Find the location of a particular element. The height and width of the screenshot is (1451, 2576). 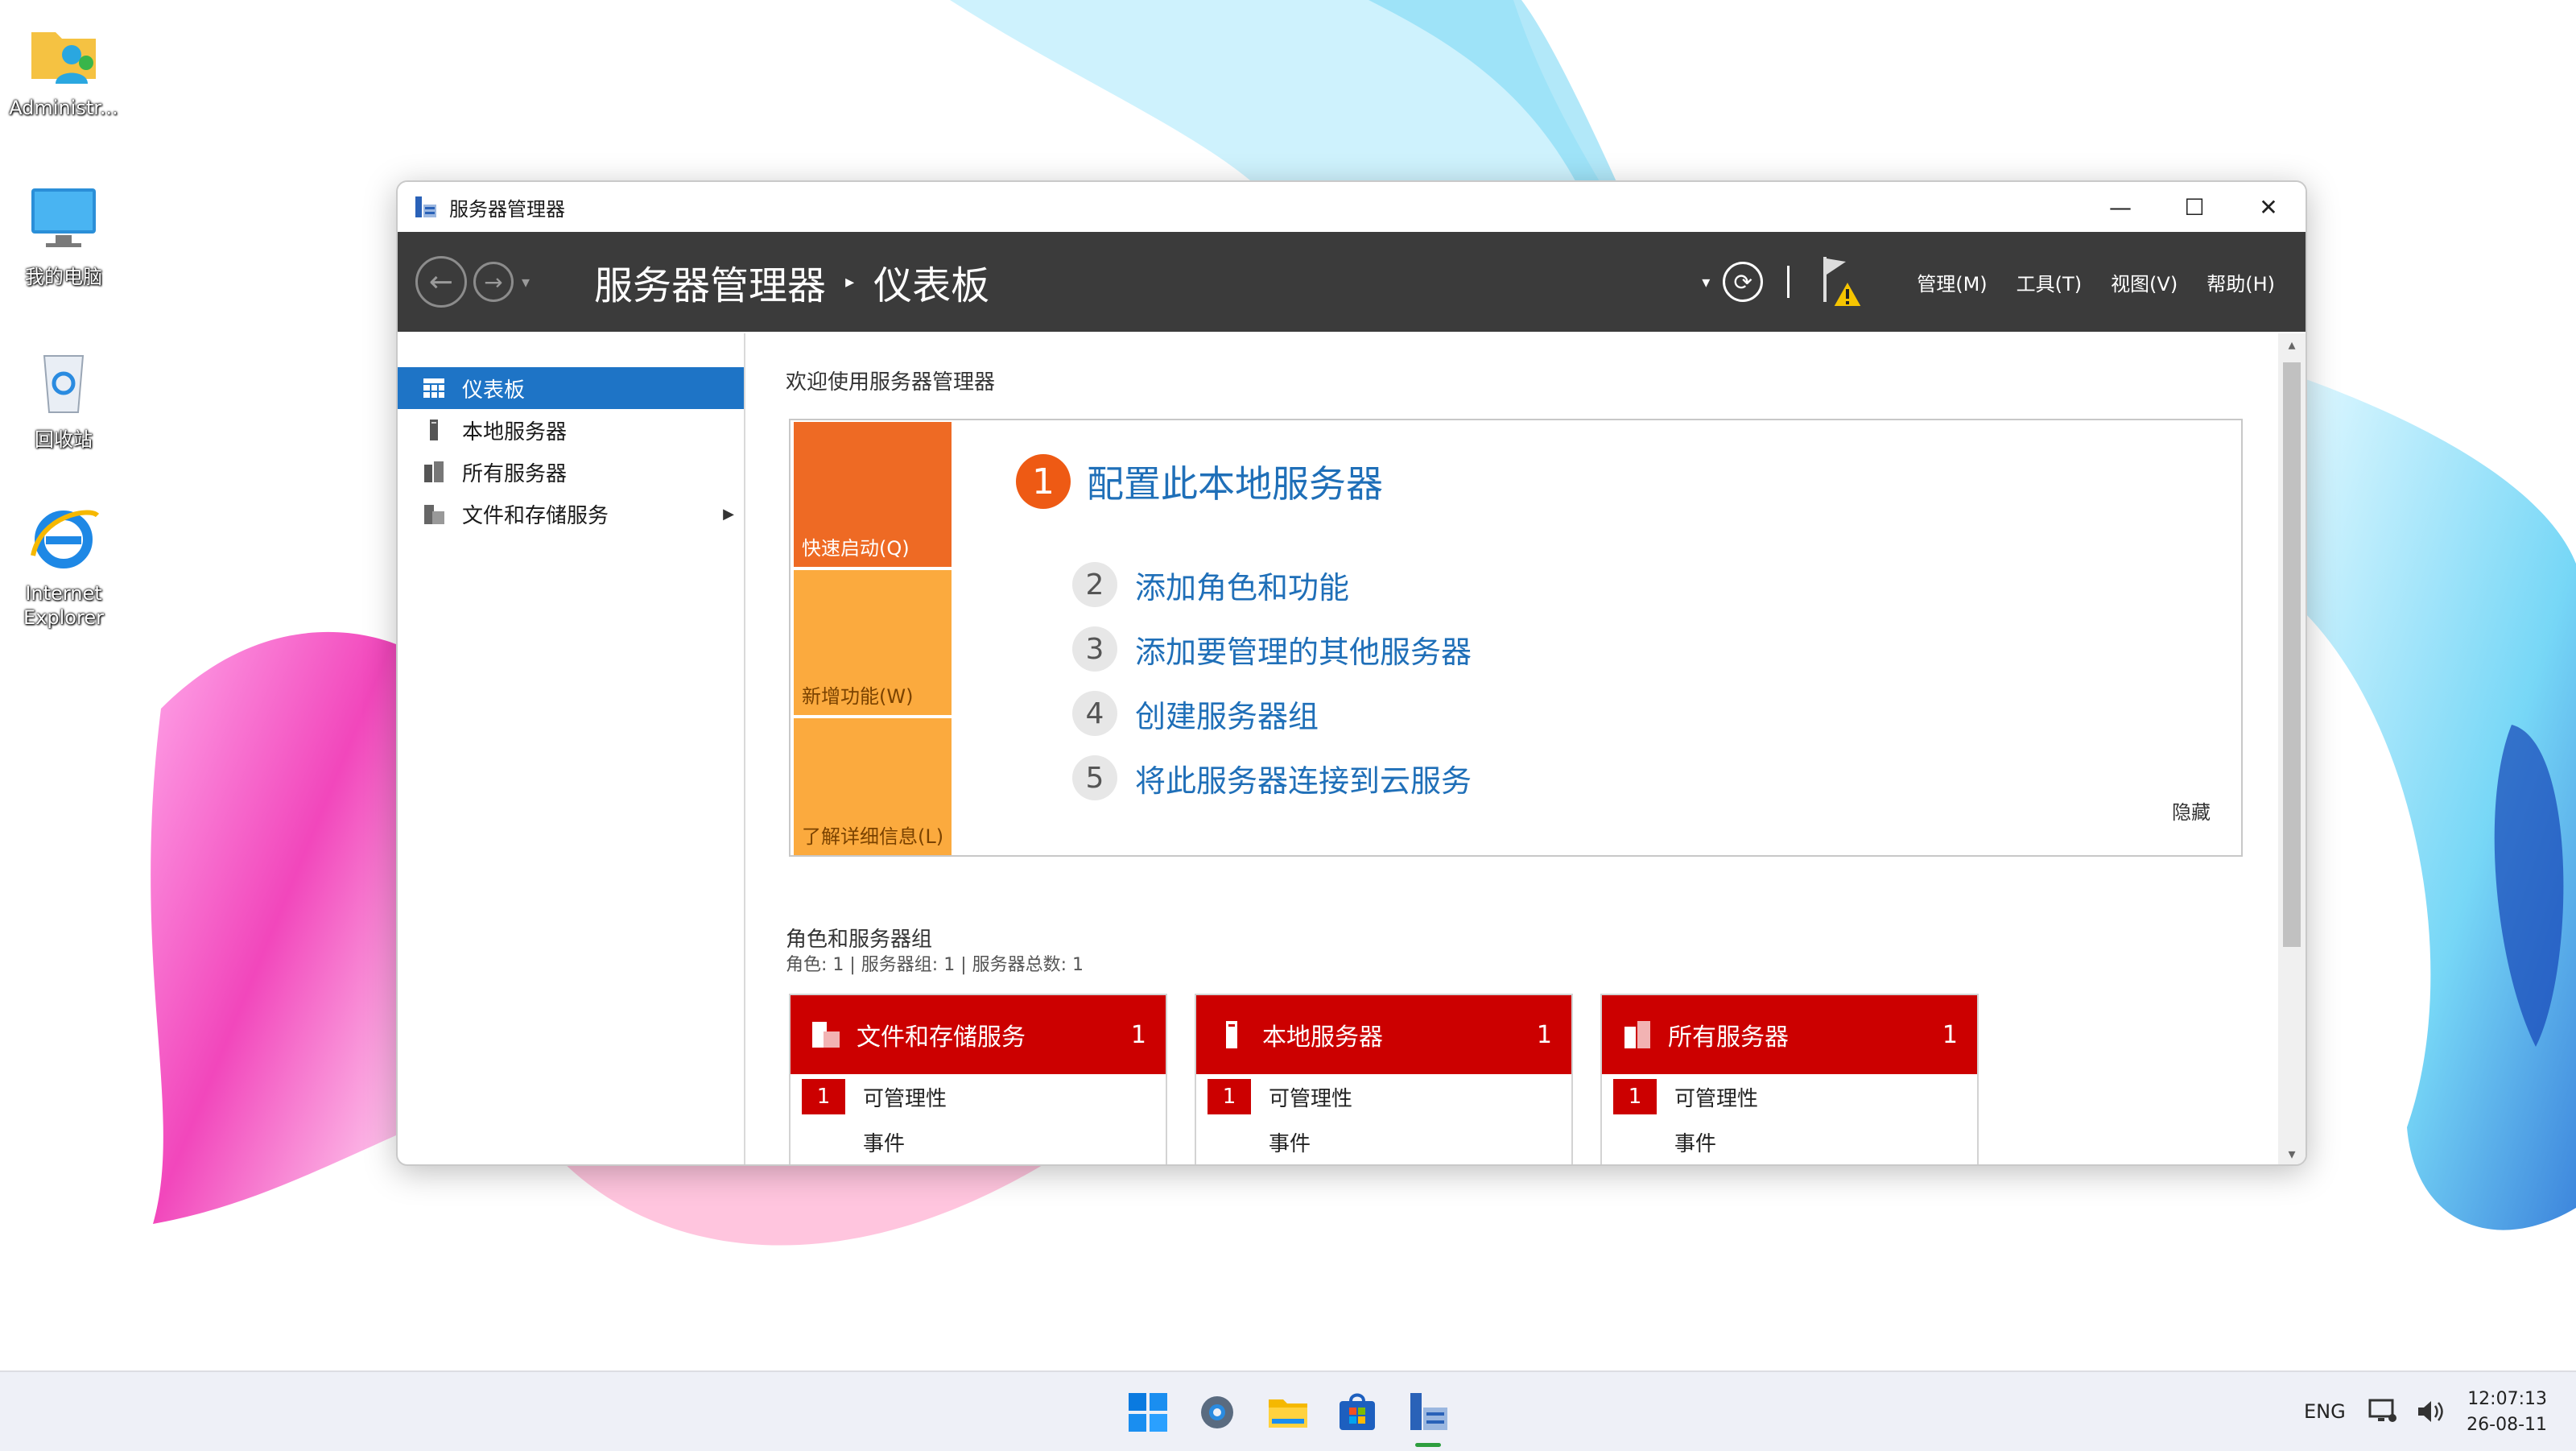

server-manager-icon is located at coordinates (1428, 1411).